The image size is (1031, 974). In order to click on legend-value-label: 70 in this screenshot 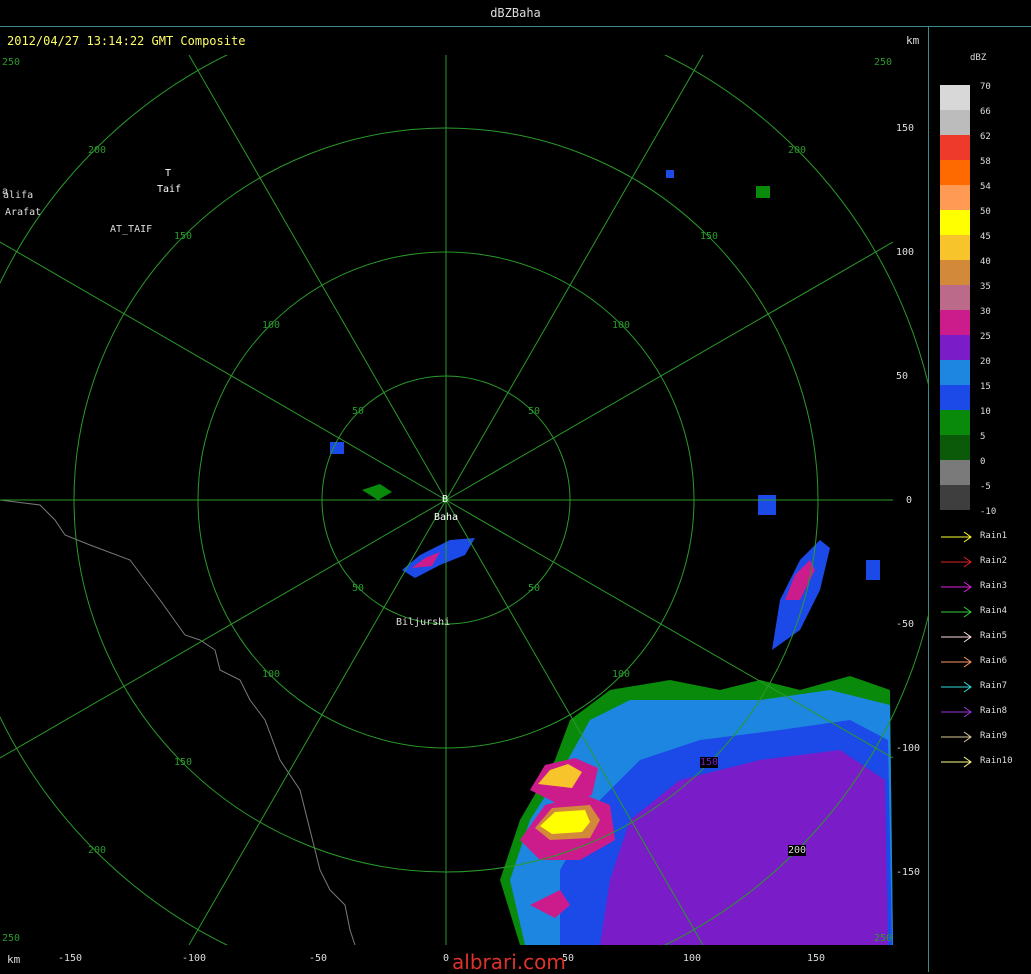, I will do `click(985, 87)`.